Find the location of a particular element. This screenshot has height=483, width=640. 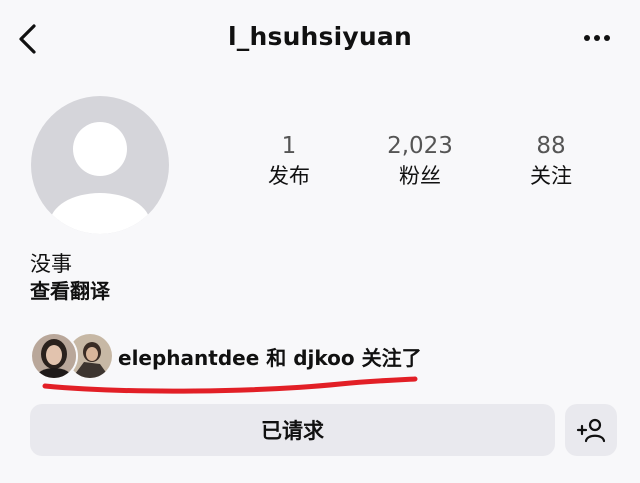

stat-posts: 1 发布 is located at coordinates (289, 162).